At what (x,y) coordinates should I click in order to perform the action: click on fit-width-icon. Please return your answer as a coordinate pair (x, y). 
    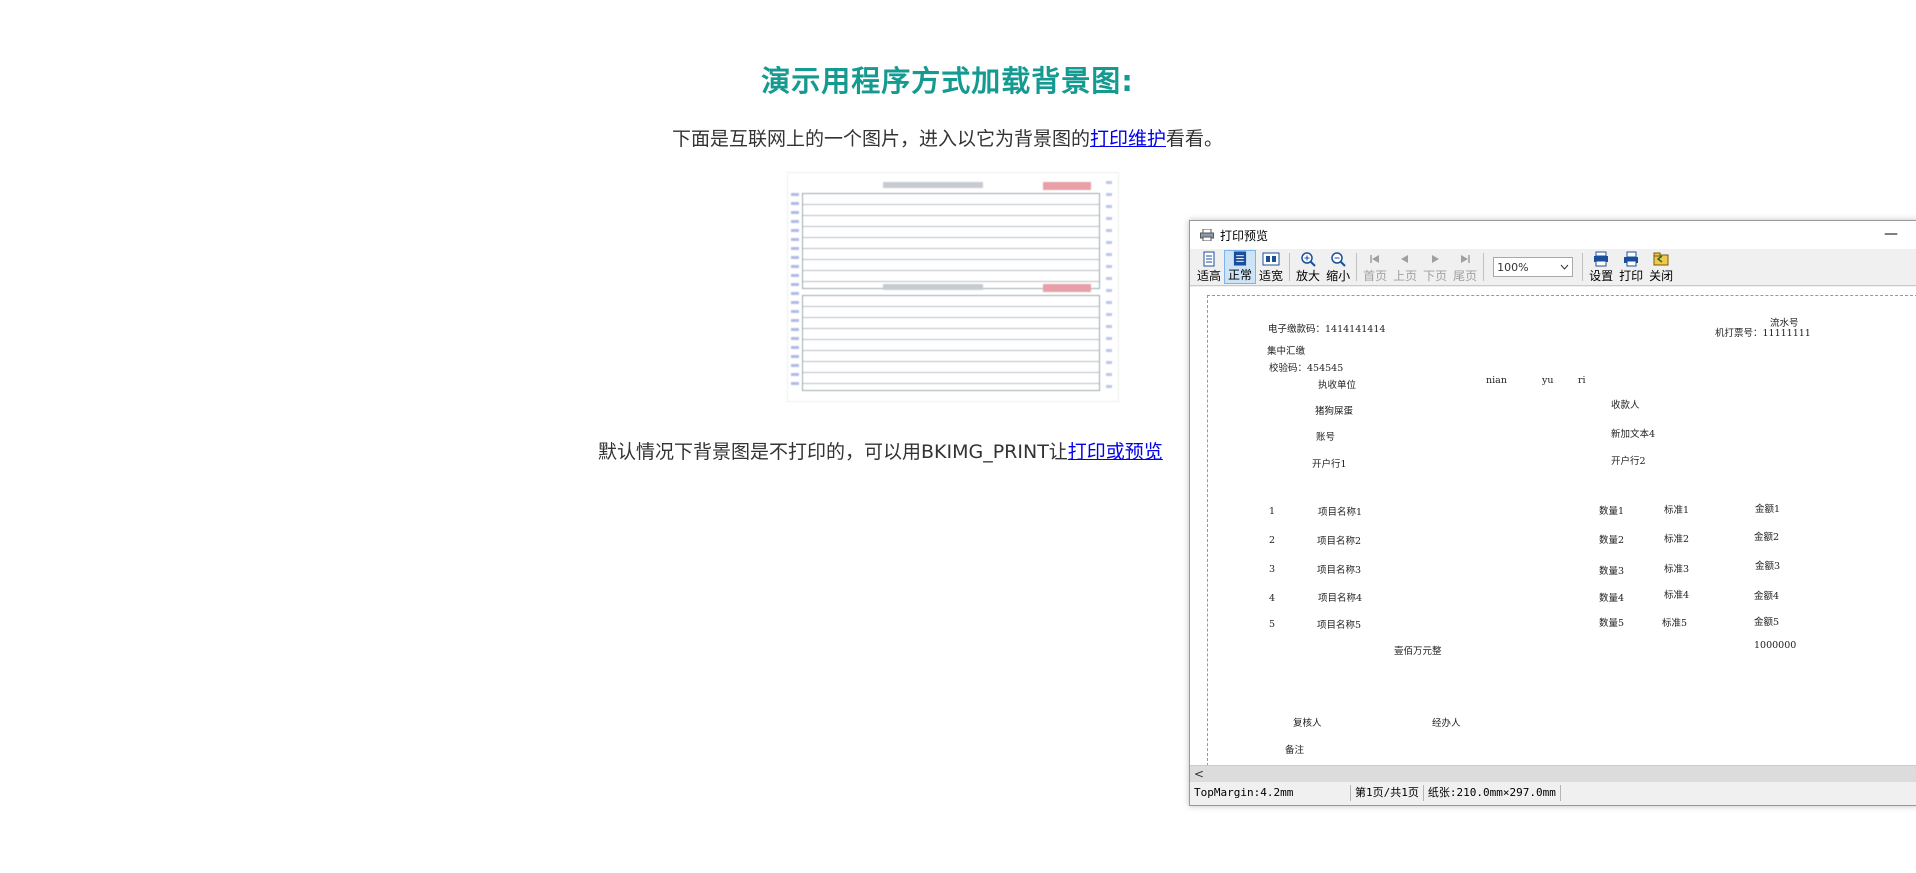
    Looking at the image, I should click on (1271, 258).